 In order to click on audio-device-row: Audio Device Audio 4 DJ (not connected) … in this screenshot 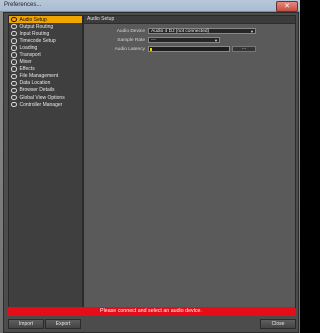, I will do `click(189, 31)`.